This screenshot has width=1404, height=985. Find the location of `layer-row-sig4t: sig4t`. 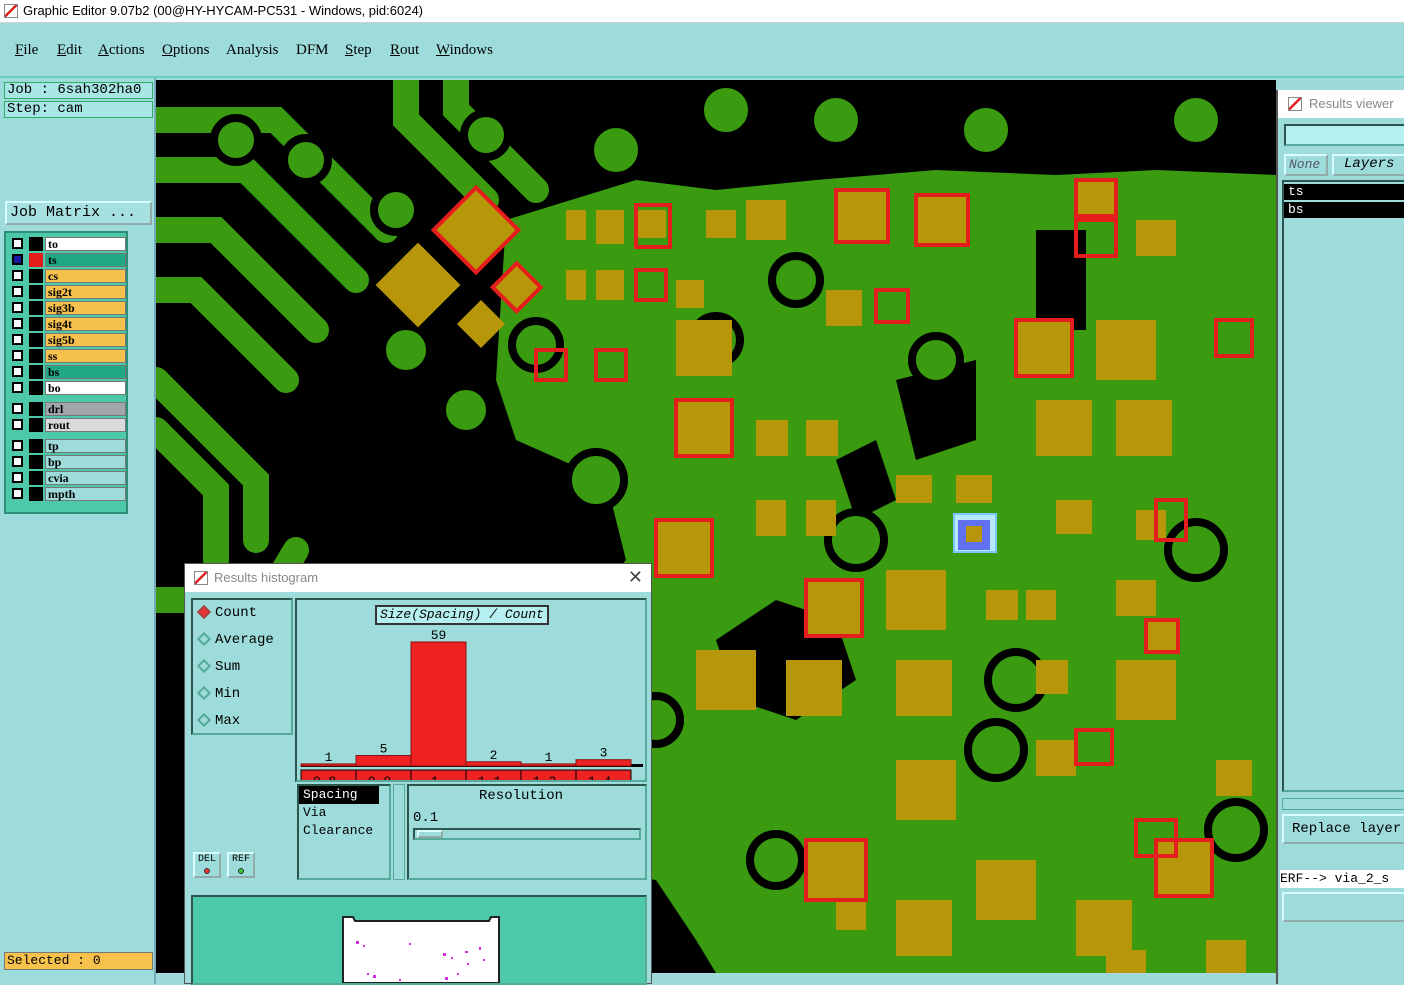

layer-row-sig4t: sig4t is located at coordinates (67, 324).